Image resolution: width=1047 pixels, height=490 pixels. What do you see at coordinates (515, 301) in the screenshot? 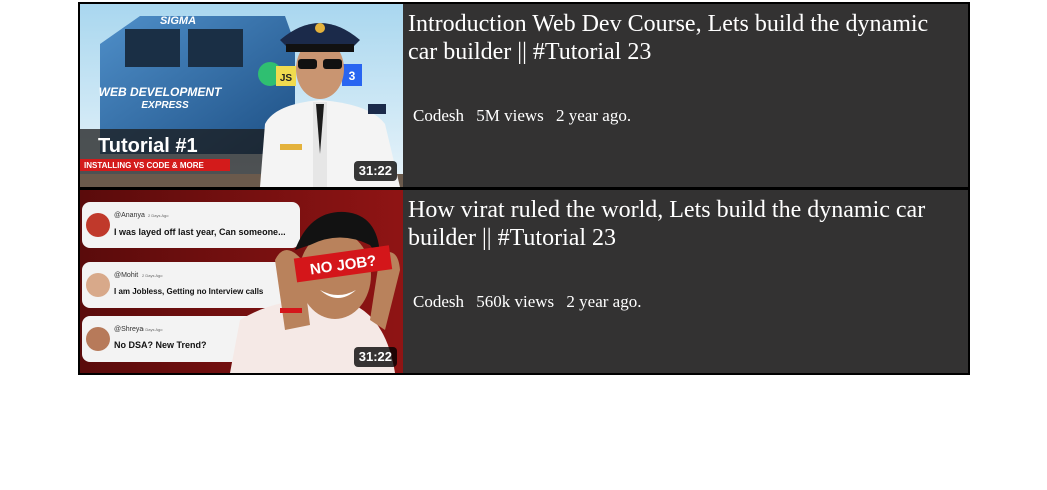
I see `view-count: 560k views` at bounding box center [515, 301].